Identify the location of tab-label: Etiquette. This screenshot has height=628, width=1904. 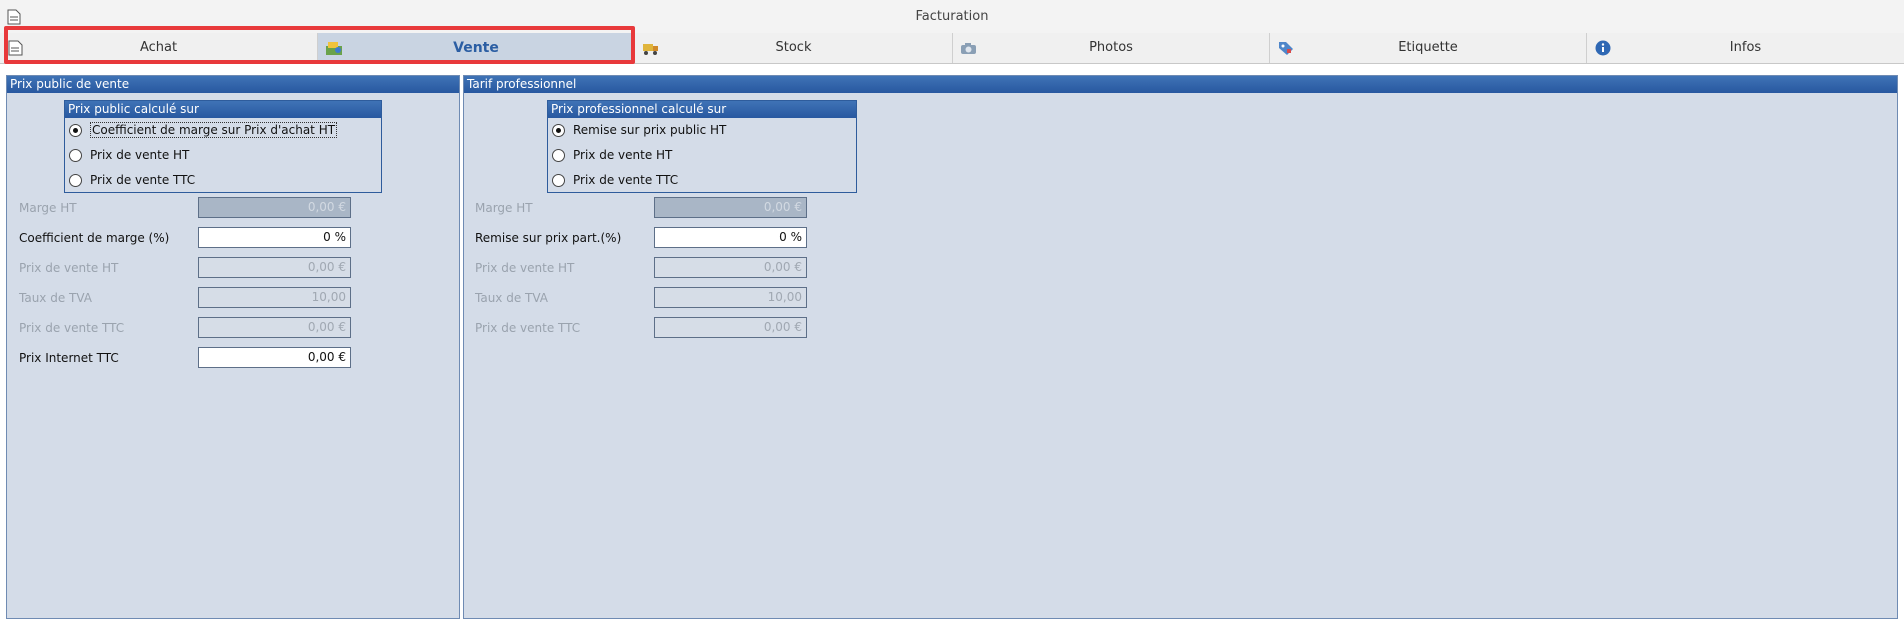
(1428, 47).